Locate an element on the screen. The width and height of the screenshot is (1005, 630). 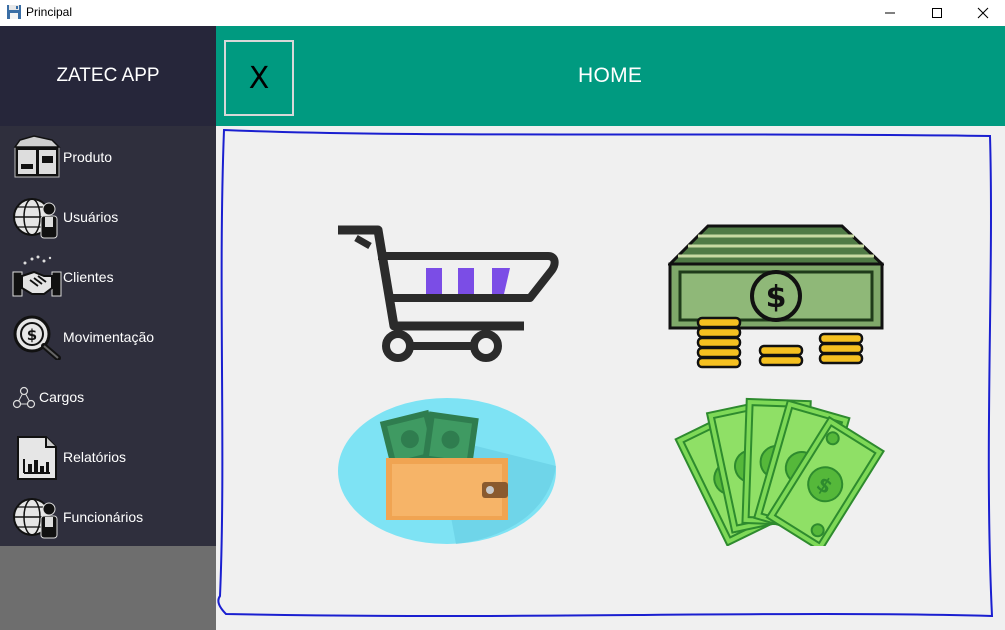
brand-title: ZATEC APP is located at coordinates (108, 76).